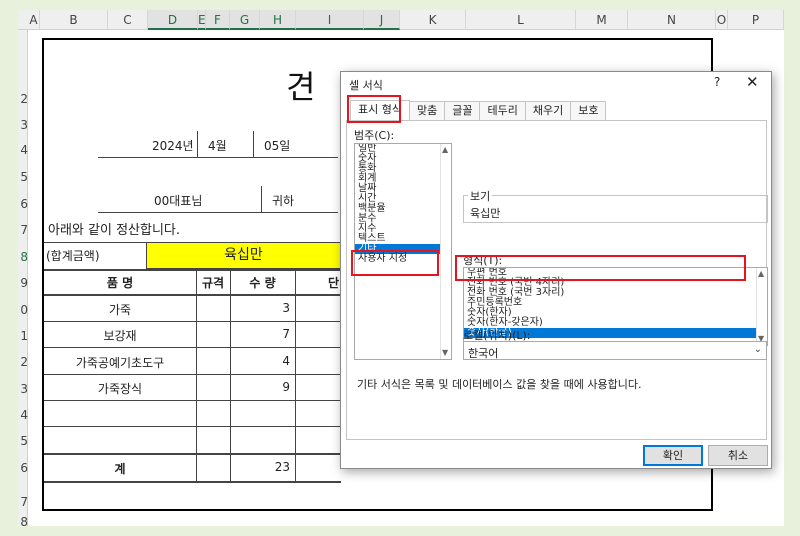 The width and height of the screenshot is (800, 536). I want to click on sample-group: 보기 육십만, so click(615, 205).